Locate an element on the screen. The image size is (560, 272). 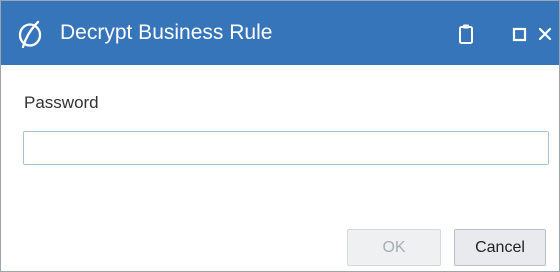
dialog-title: Decrypt Business Rule is located at coordinates (166, 32).